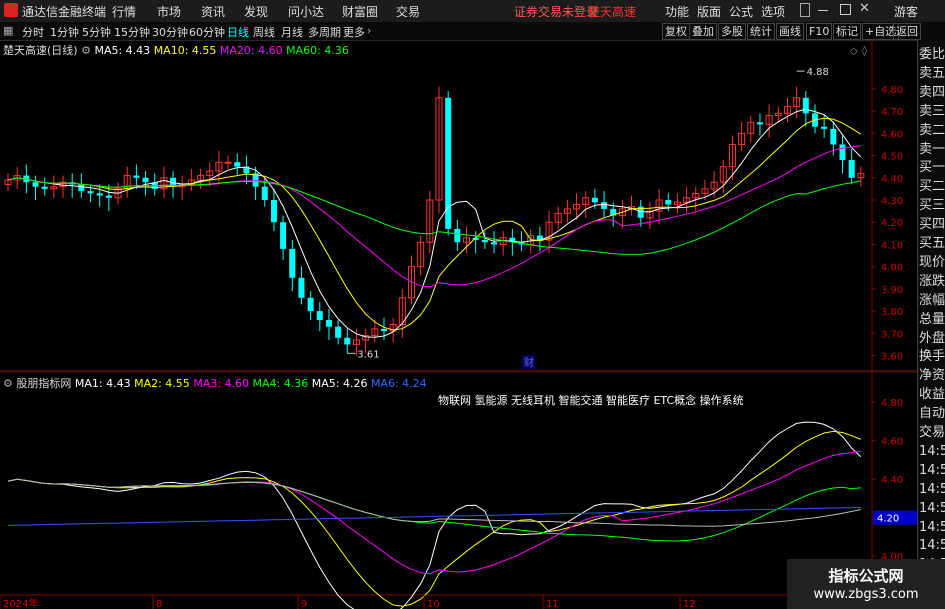 This screenshot has height=609, width=945. What do you see at coordinates (892, 442) in the screenshot?
I see `ind-y-tick-label: 4.60` at bounding box center [892, 442].